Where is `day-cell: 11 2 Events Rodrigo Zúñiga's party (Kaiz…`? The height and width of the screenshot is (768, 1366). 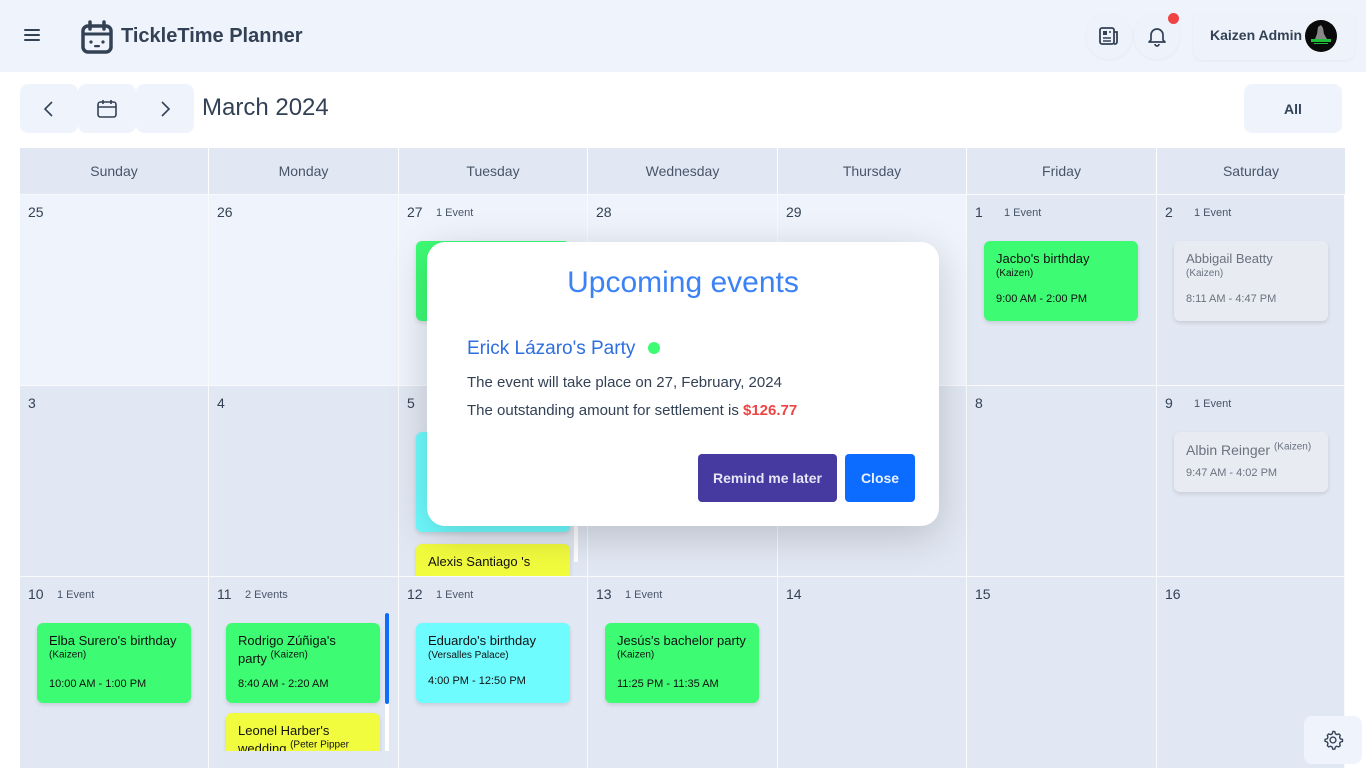 day-cell: 11 2 Events Rodrigo Zúñiga's party (Kaiz… is located at coordinates (304, 672).